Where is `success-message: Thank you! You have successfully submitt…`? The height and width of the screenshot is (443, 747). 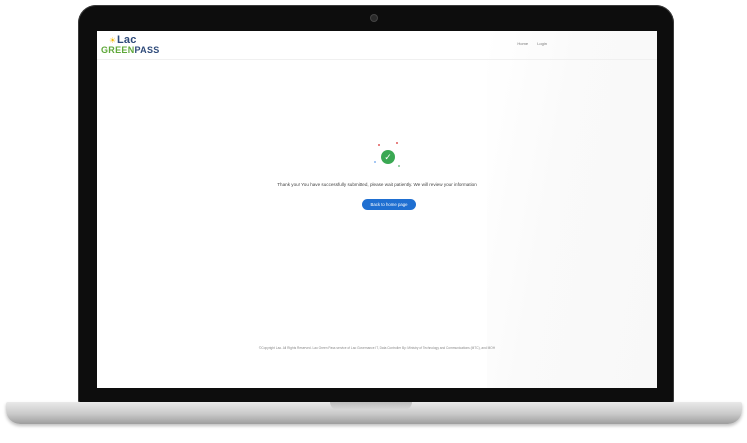
success-message: Thank you! You have successfully submitt… is located at coordinates (377, 184).